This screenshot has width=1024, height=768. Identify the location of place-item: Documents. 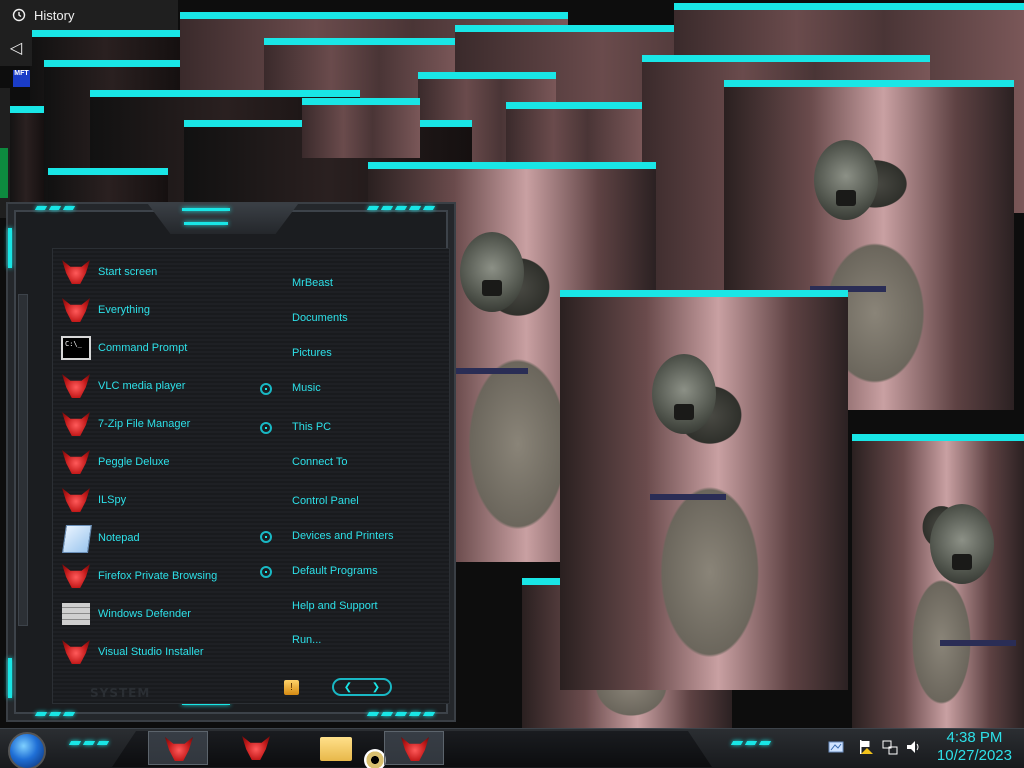
(320, 318).